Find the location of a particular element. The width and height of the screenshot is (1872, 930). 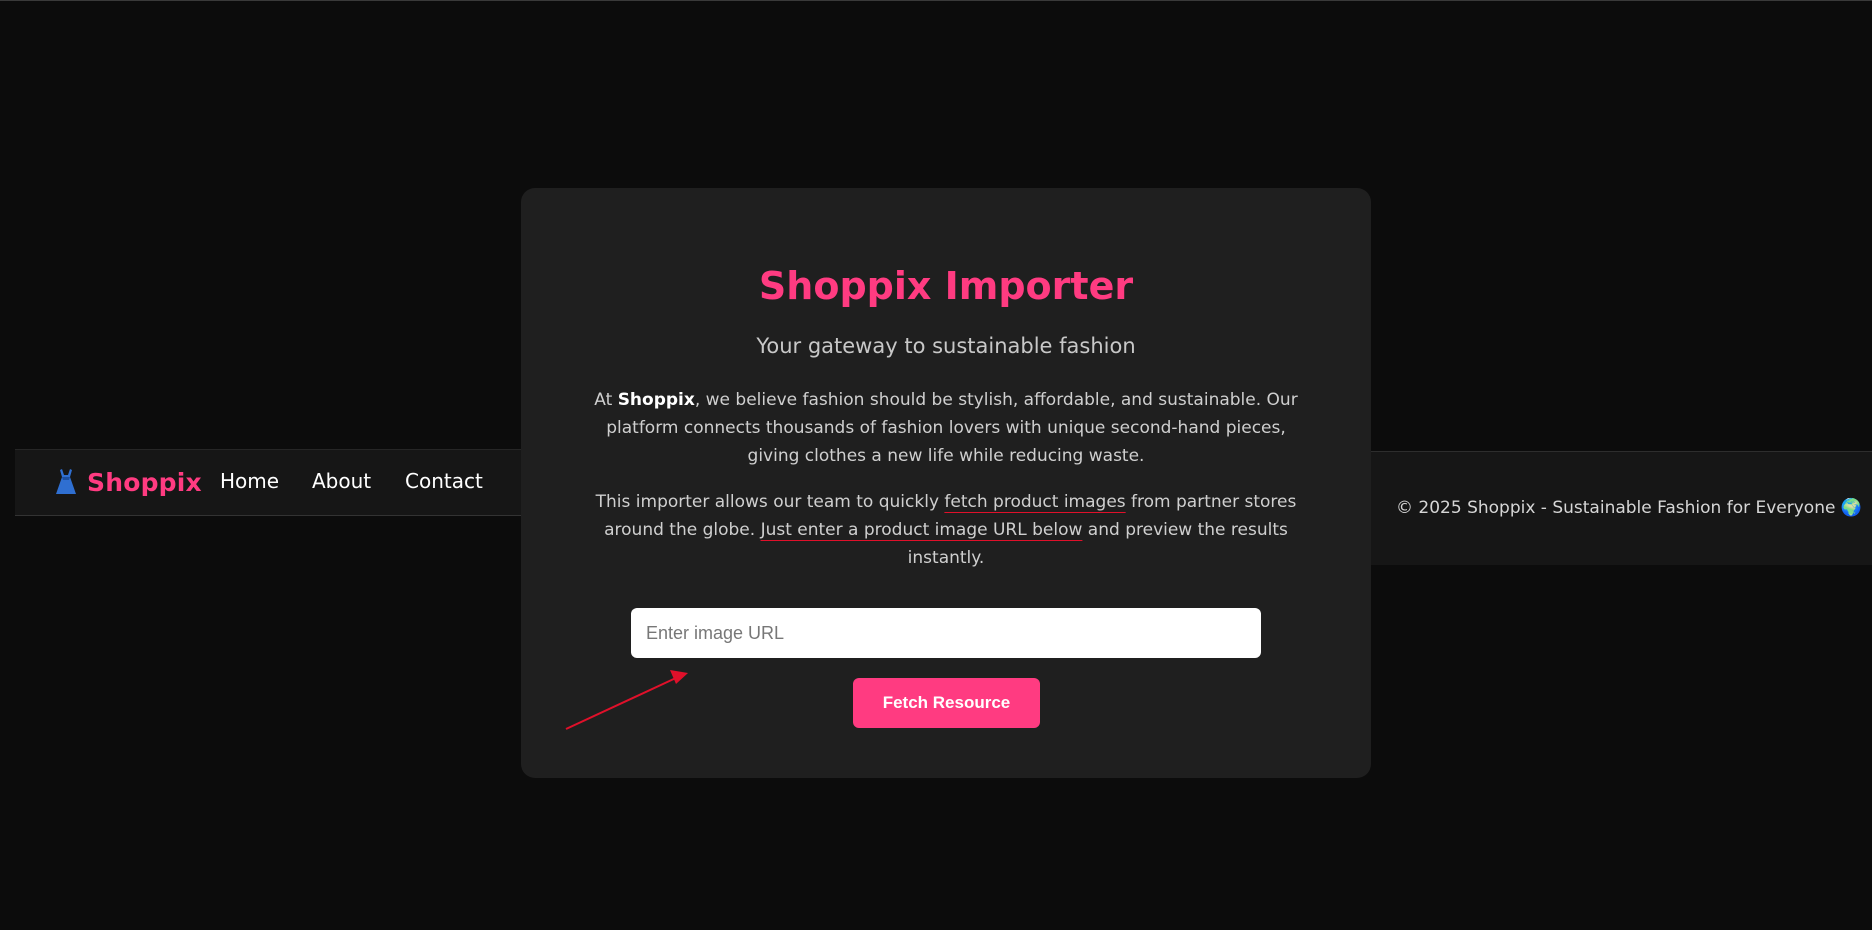

red-arrow-icon is located at coordinates (626, 700).